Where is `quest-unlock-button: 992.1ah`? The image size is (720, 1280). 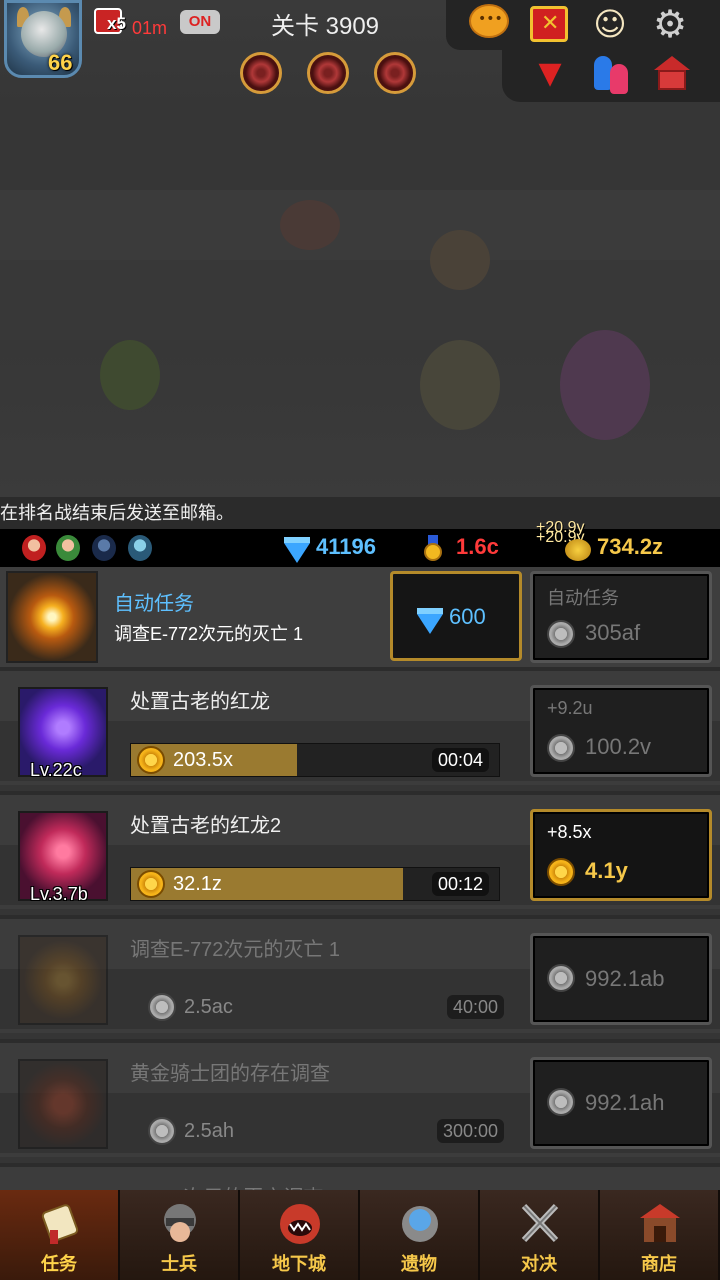 quest-unlock-button: 992.1ah is located at coordinates (621, 1103).